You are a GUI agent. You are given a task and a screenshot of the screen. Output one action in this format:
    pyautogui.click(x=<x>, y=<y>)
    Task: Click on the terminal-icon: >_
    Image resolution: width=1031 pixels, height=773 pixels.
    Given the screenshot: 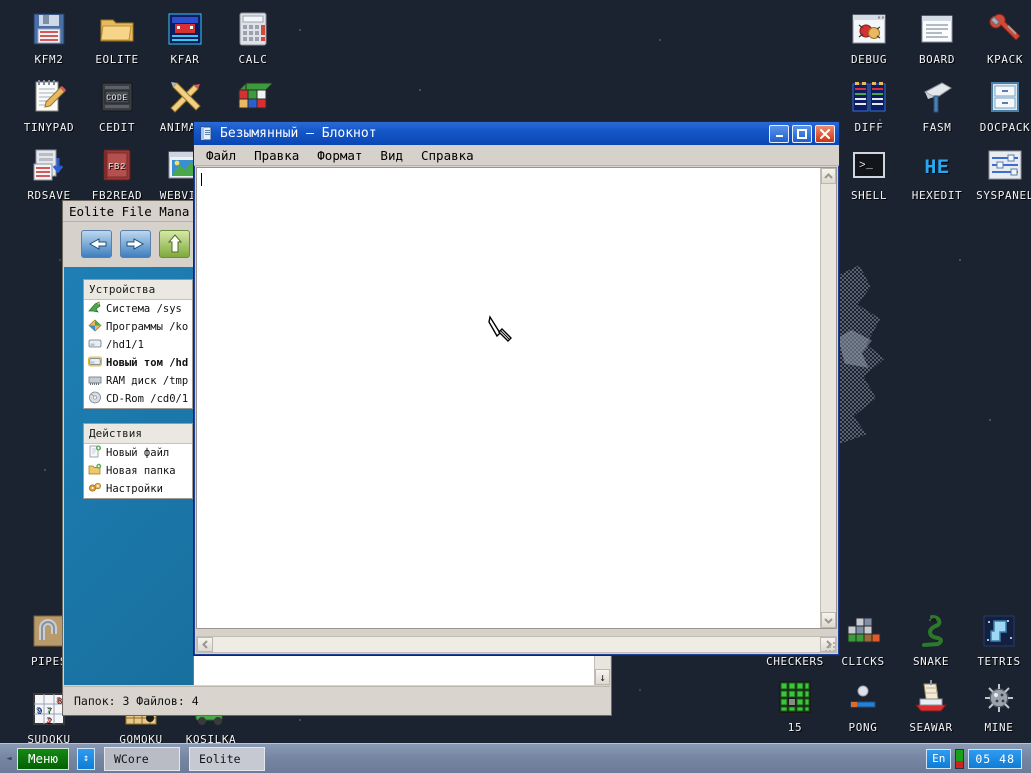 What is the action you would take?
    pyautogui.click(x=869, y=165)
    